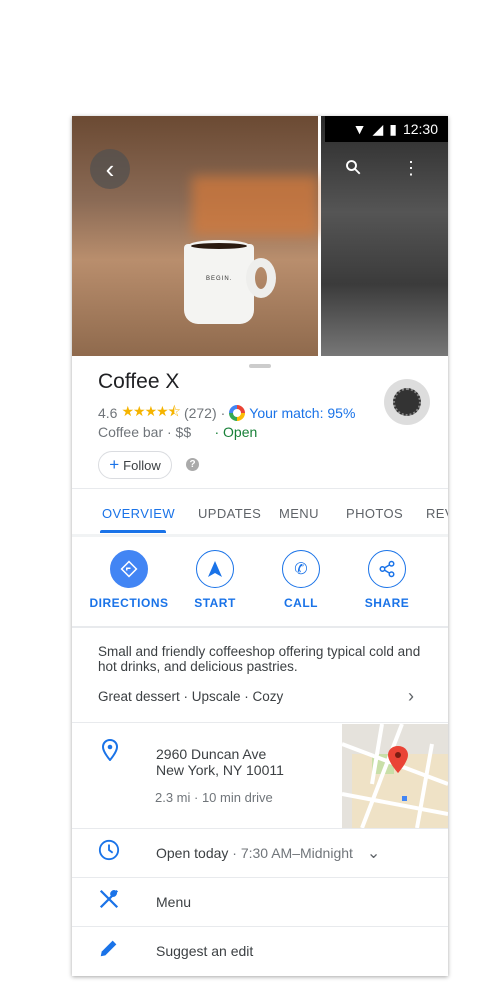 The image size is (500, 1000). What do you see at coordinates (214, 797) in the screenshot?
I see `distance: 2.3 mi · 10 min drive` at bounding box center [214, 797].